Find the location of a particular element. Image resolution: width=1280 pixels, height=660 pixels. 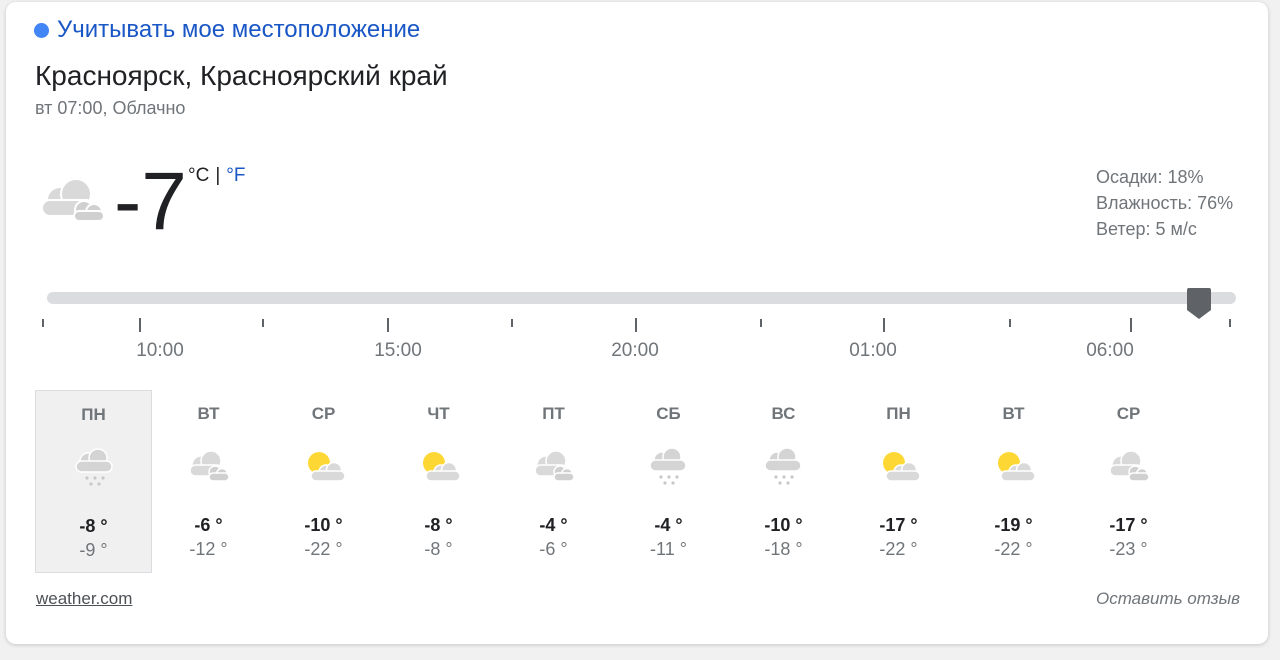

wind: Ветер: 5 м/с is located at coordinates (1146, 229).